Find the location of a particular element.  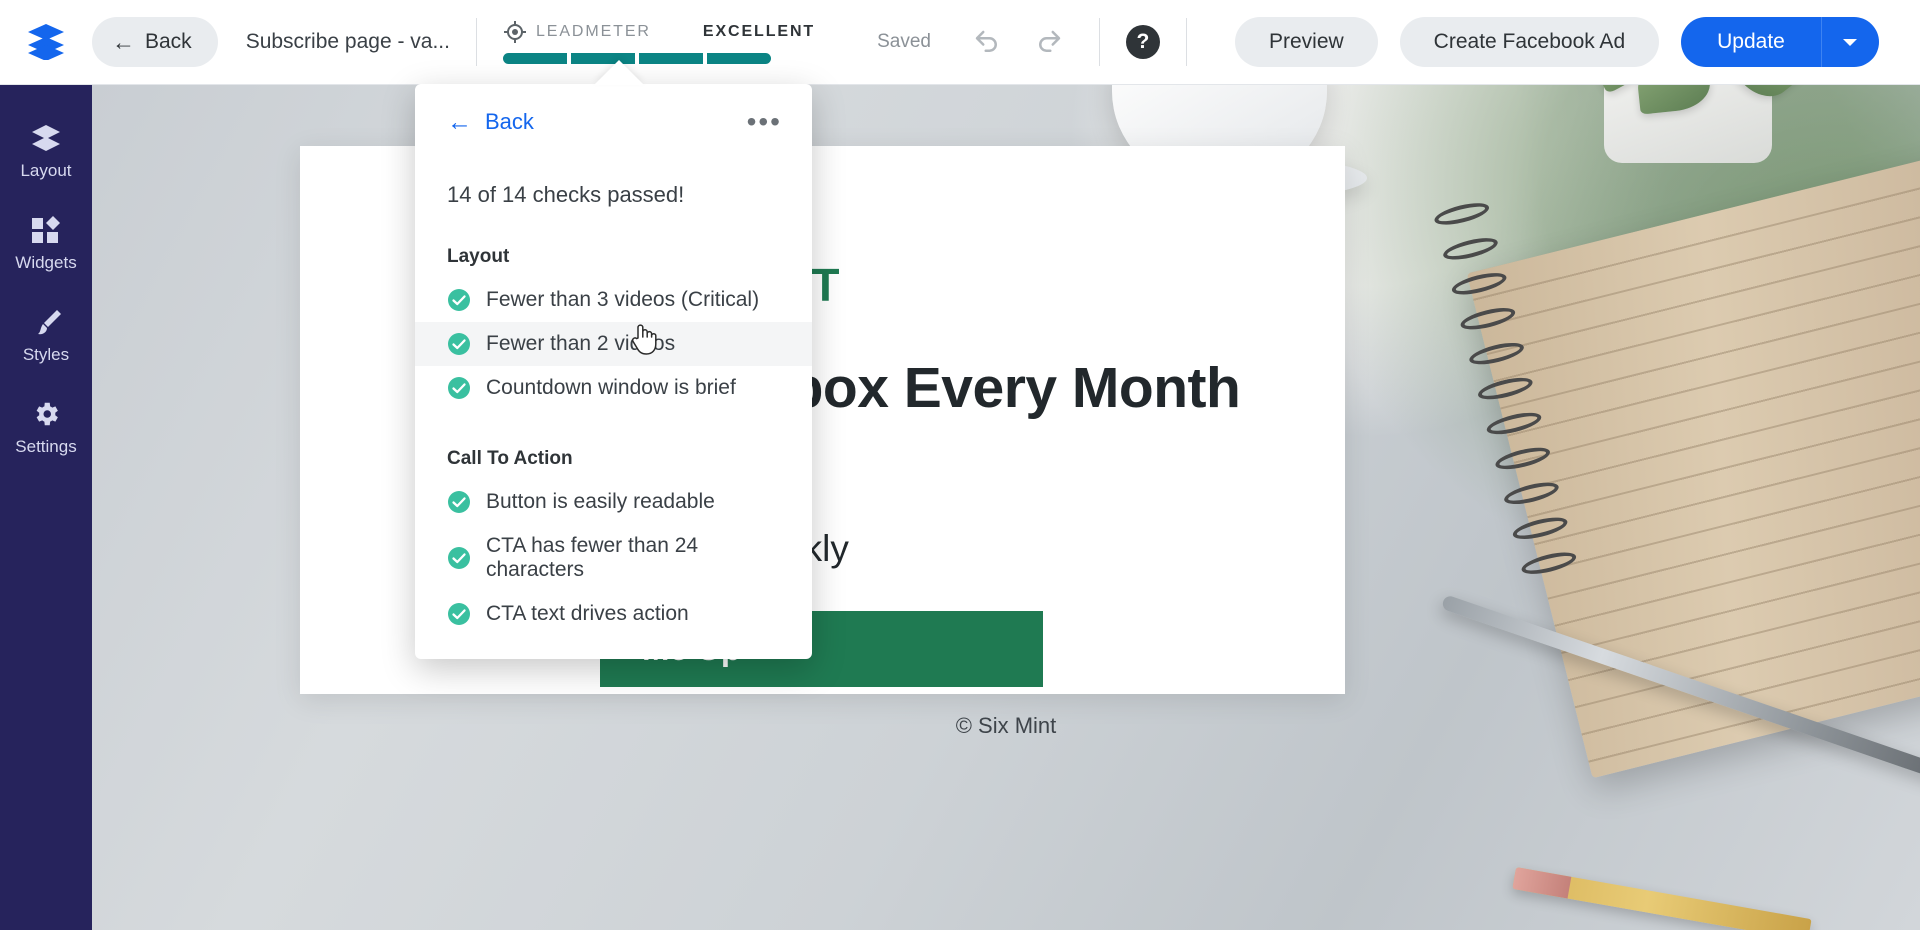

undo-icon is located at coordinates (986, 41).